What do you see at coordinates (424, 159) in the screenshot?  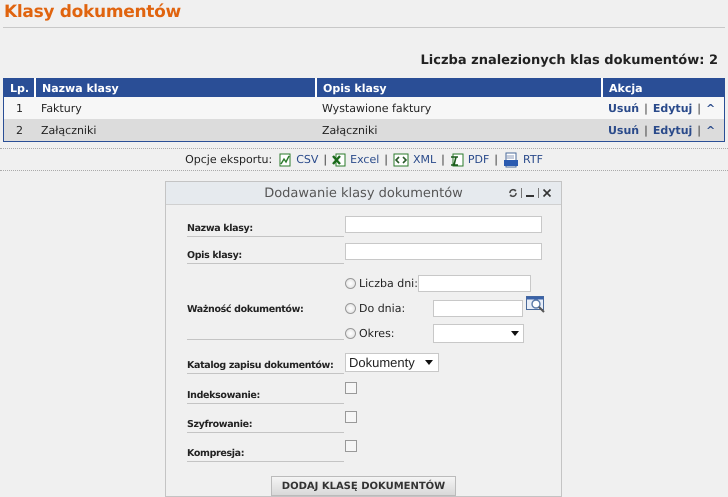 I see `export-link: XML` at bounding box center [424, 159].